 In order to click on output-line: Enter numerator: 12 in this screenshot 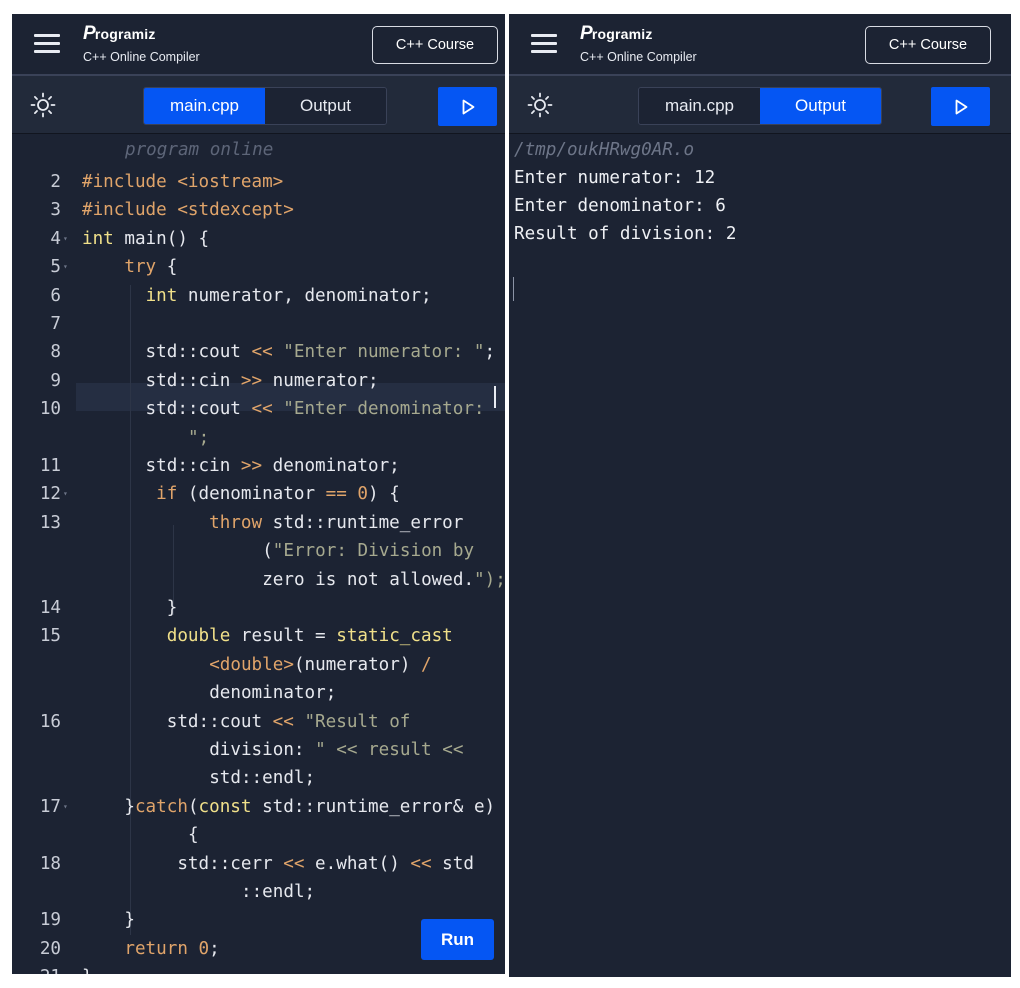, I will do `click(615, 178)`.